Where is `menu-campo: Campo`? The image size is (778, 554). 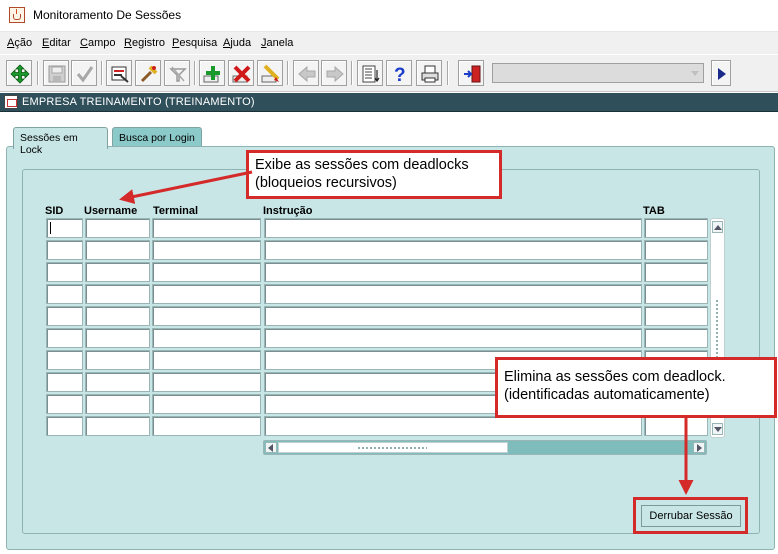
menu-campo: Campo is located at coordinates (97, 43).